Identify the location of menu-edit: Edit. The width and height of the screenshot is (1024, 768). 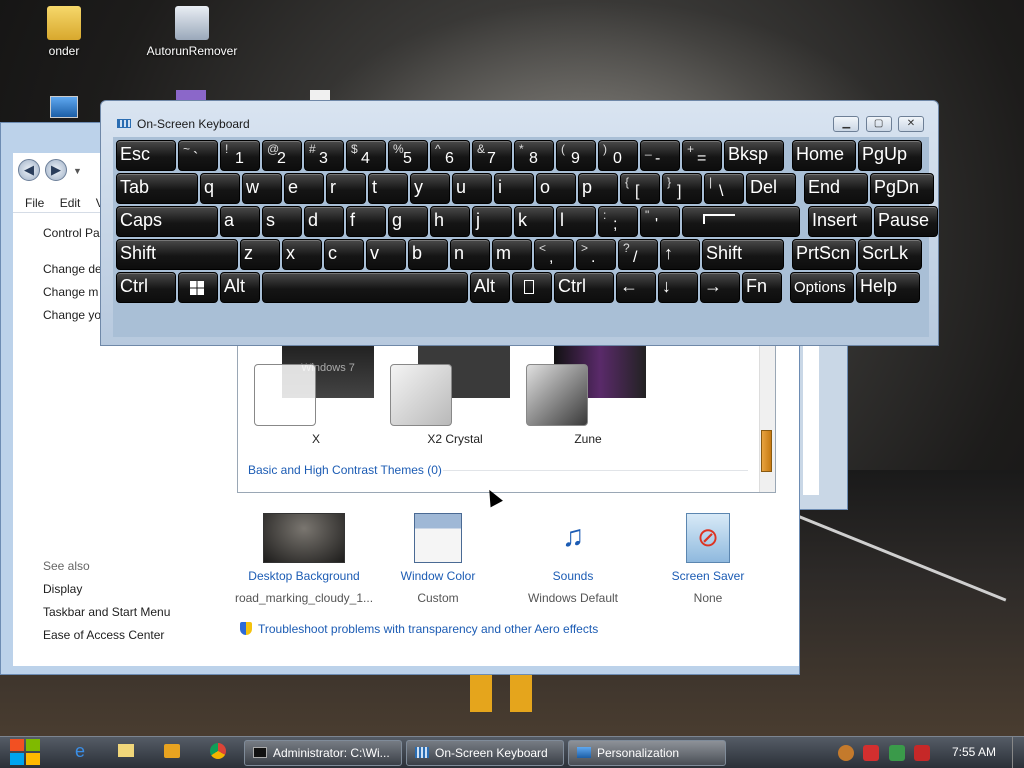
(70, 203).